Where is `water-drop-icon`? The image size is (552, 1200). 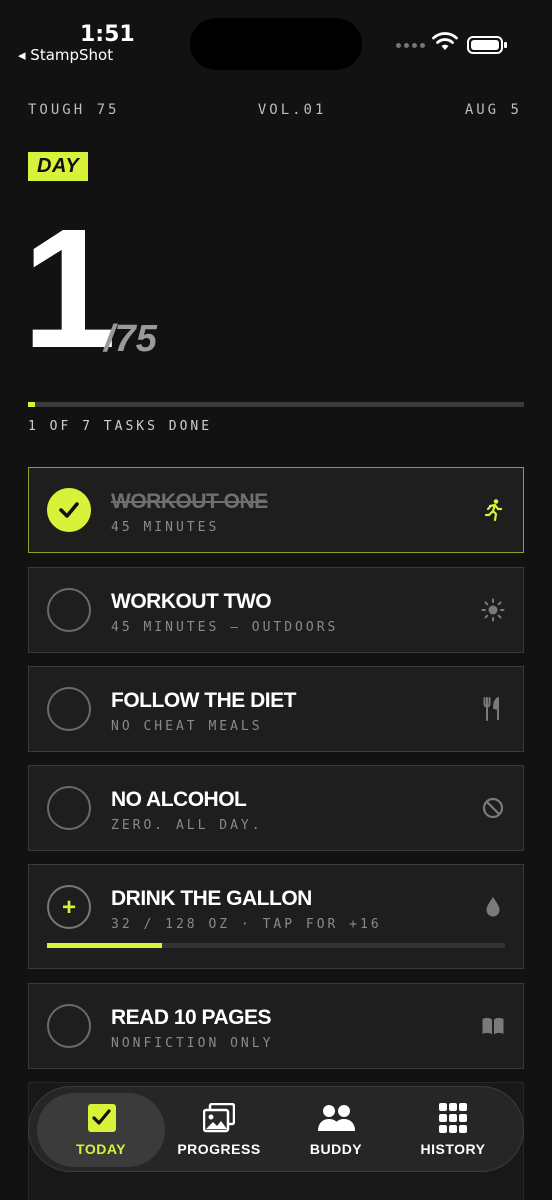 water-drop-icon is located at coordinates (493, 907).